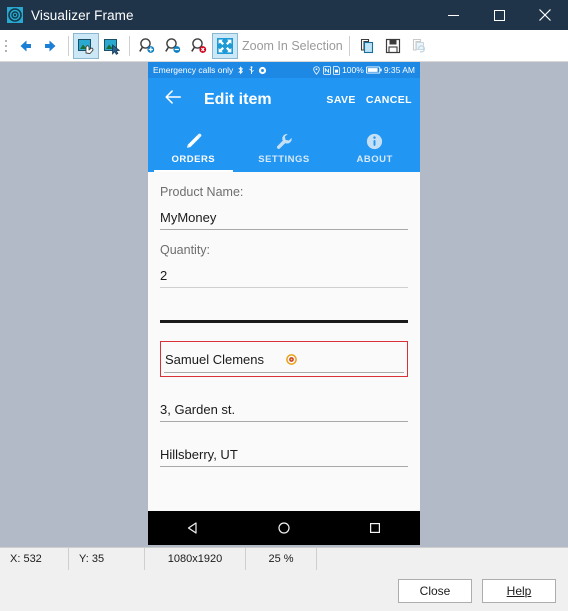  Describe the element at coordinates (185, 250) in the screenshot. I see `quantity-label: Quantity:` at that location.